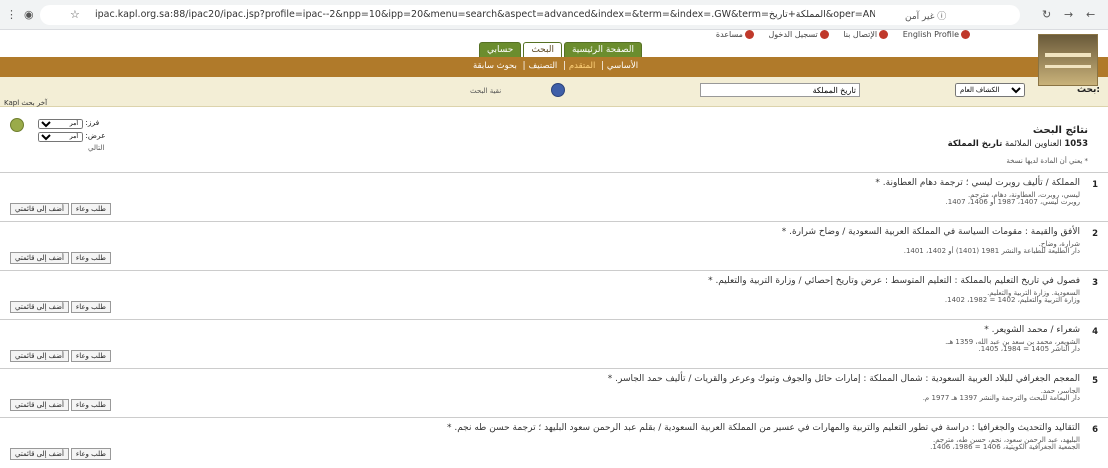 The width and height of the screenshot is (1108, 468). Describe the element at coordinates (558, 90) in the screenshot. I see `search-go-button` at that location.